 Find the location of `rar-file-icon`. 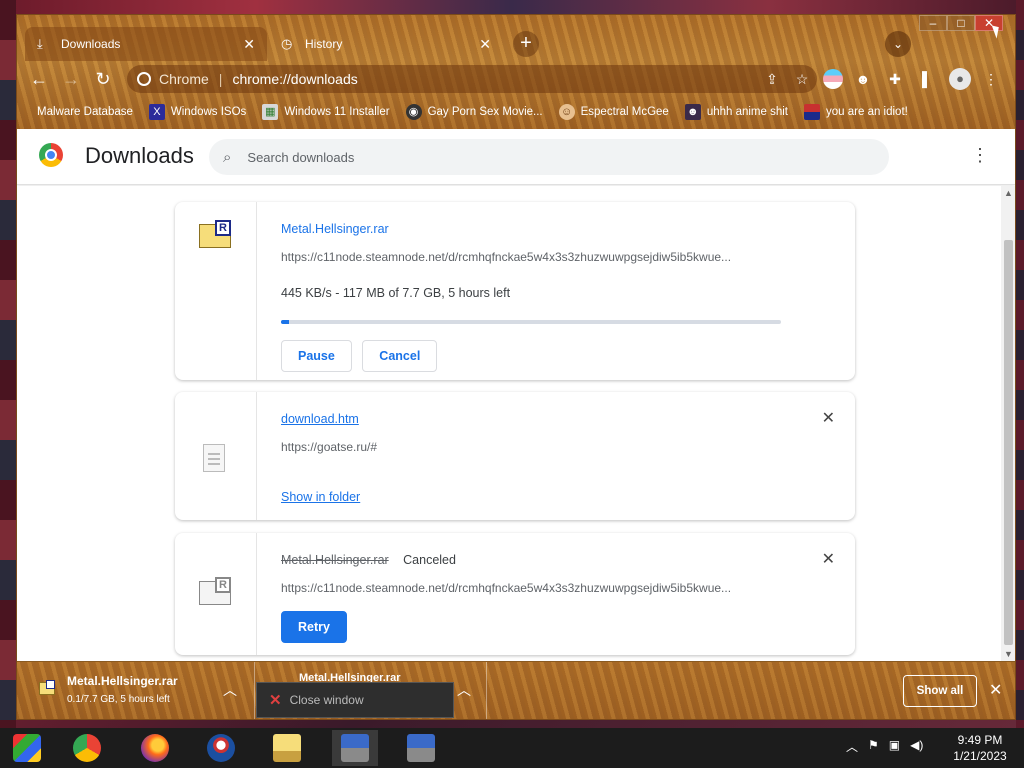

rar-file-icon is located at coordinates (47, 688).